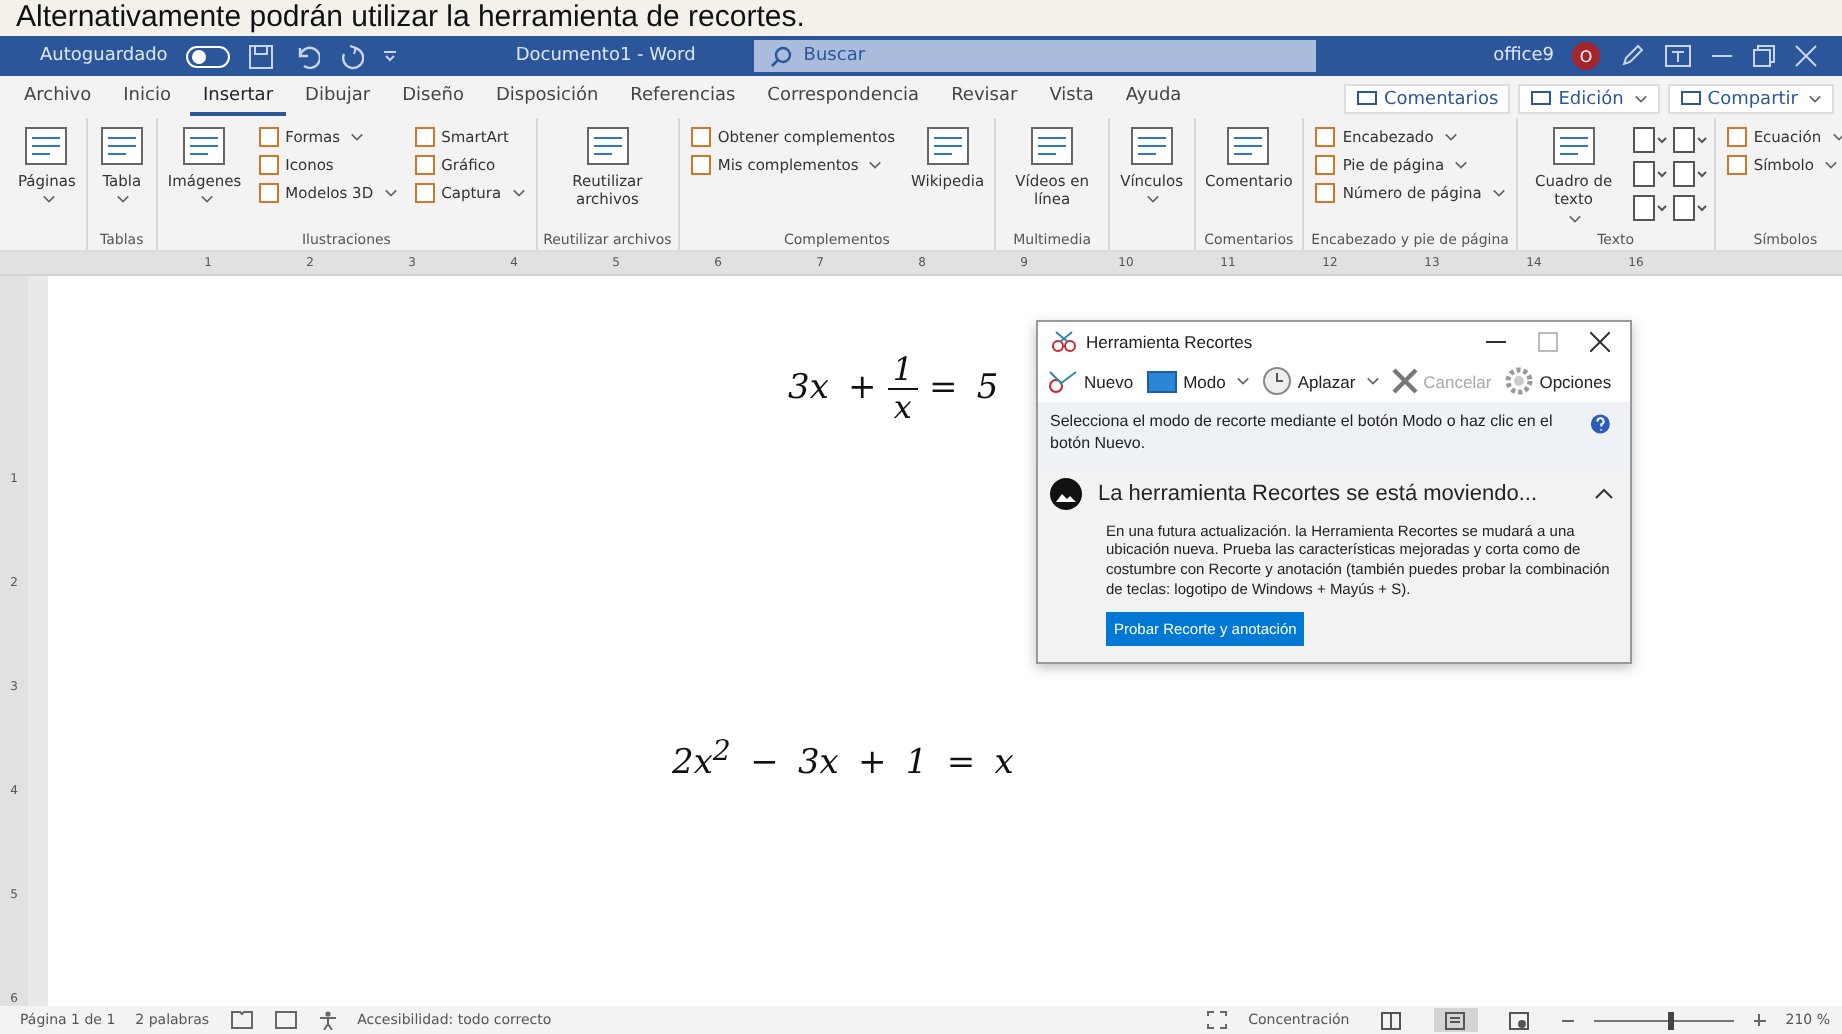 This screenshot has width=1842, height=1034. What do you see at coordinates (1586, 56) in the screenshot?
I see `user-avatar: O` at bounding box center [1586, 56].